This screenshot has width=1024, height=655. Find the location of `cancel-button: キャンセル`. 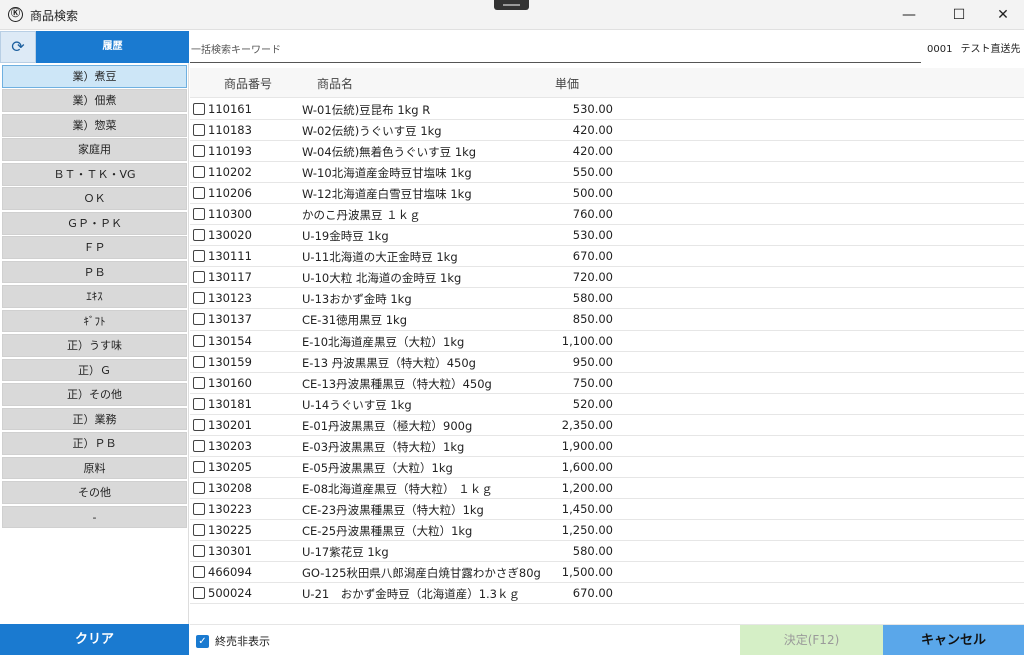

cancel-button: キャンセル is located at coordinates (953, 640).